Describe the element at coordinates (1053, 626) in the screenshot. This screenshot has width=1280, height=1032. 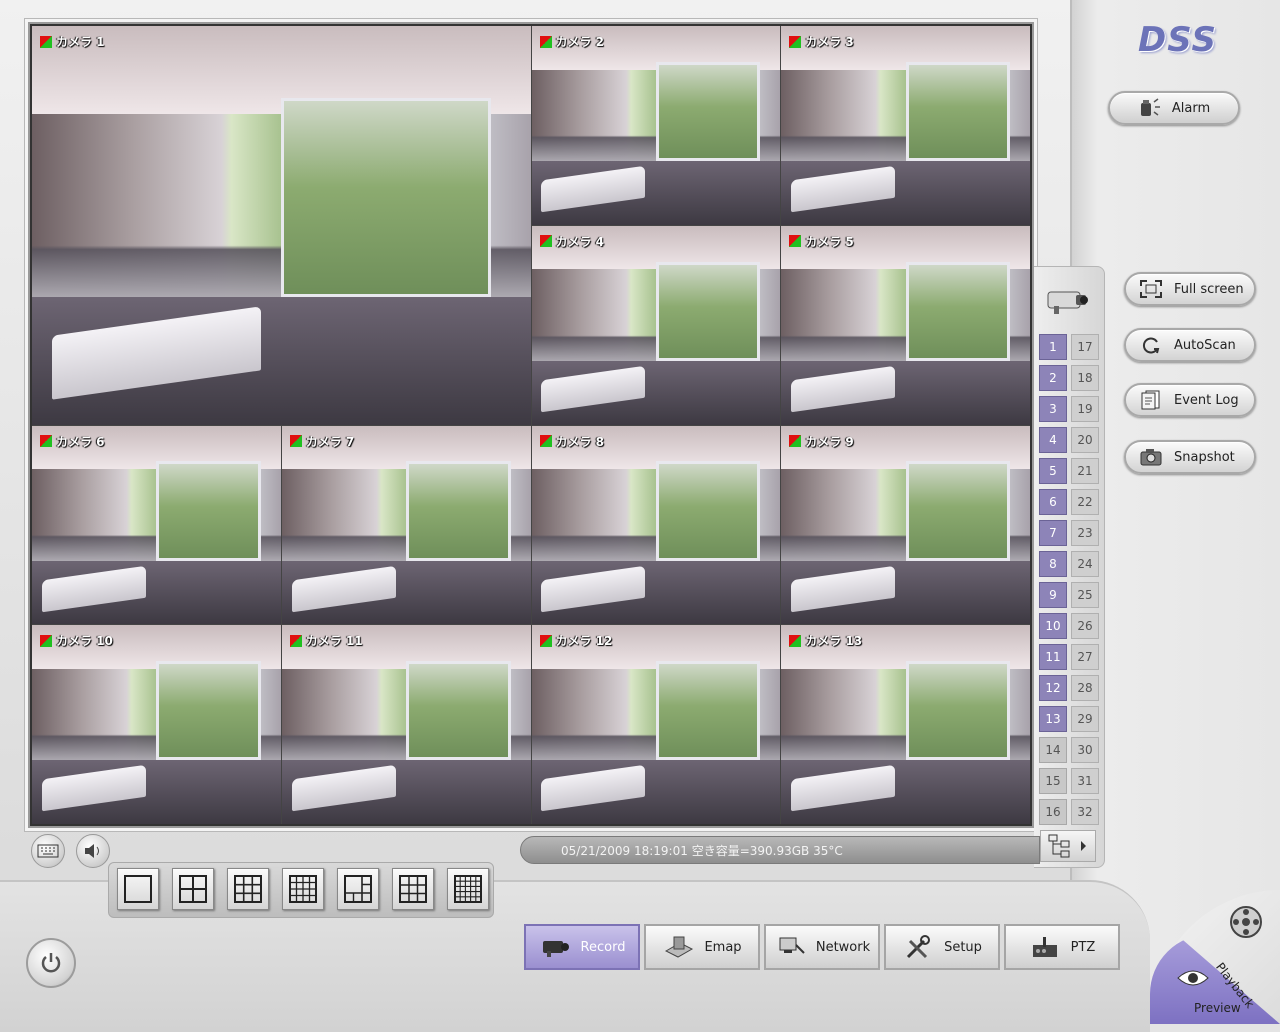
I see `channel-button: 10` at that location.